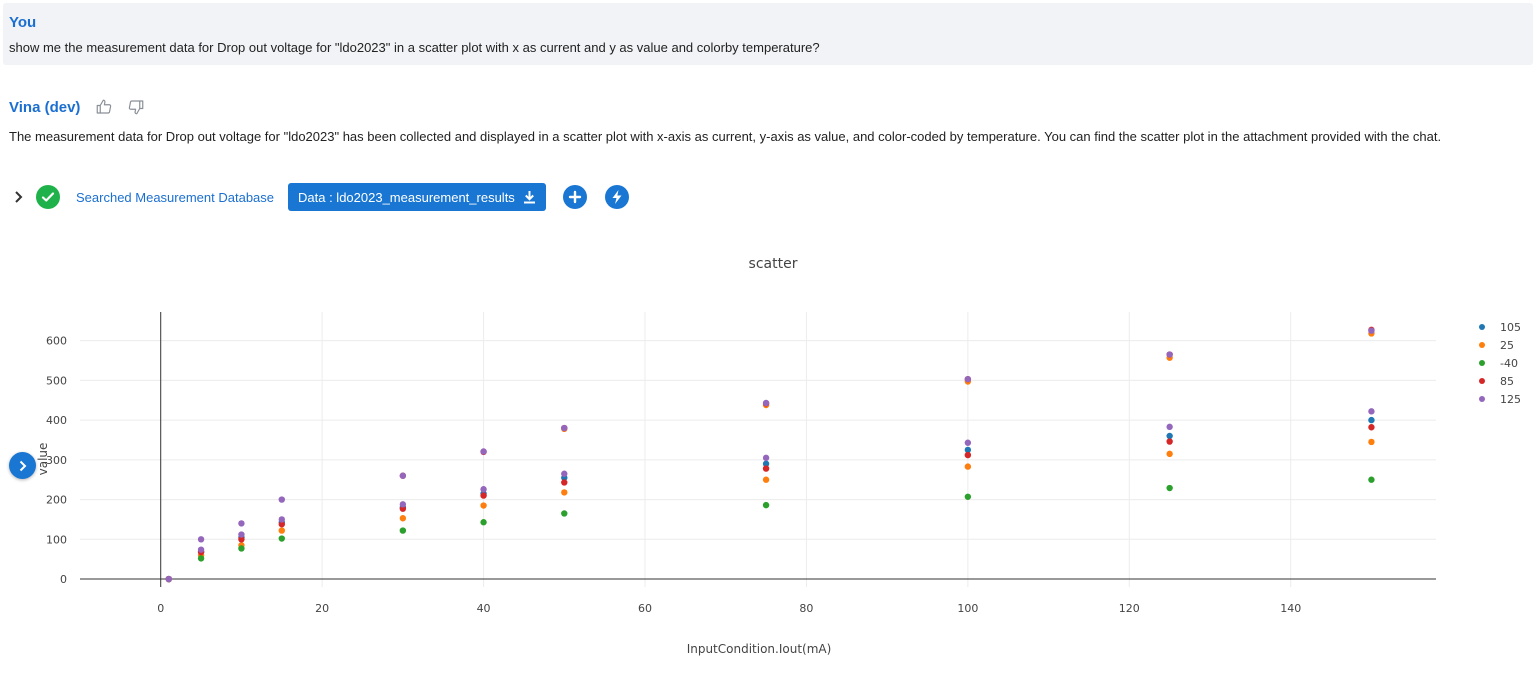 Image resolution: width=1536 pixels, height=674 pixels. I want to click on y-tick-label: 200, so click(56, 500).